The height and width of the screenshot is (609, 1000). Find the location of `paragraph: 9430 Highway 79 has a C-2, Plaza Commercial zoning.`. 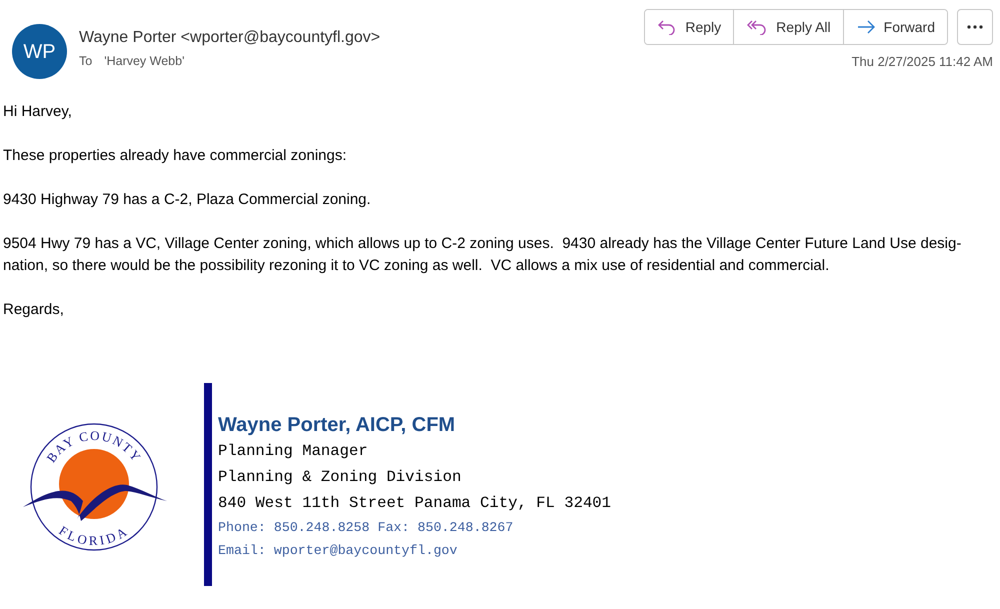

paragraph: 9430 Highway 79 has a C-2, Plaza Commercial zoning. is located at coordinates (187, 200).